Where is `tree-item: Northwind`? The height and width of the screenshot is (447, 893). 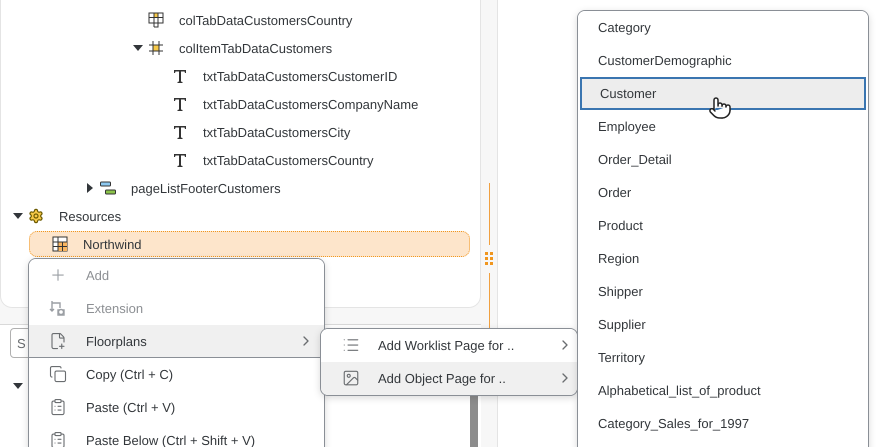 tree-item: Northwind is located at coordinates (249, 244).